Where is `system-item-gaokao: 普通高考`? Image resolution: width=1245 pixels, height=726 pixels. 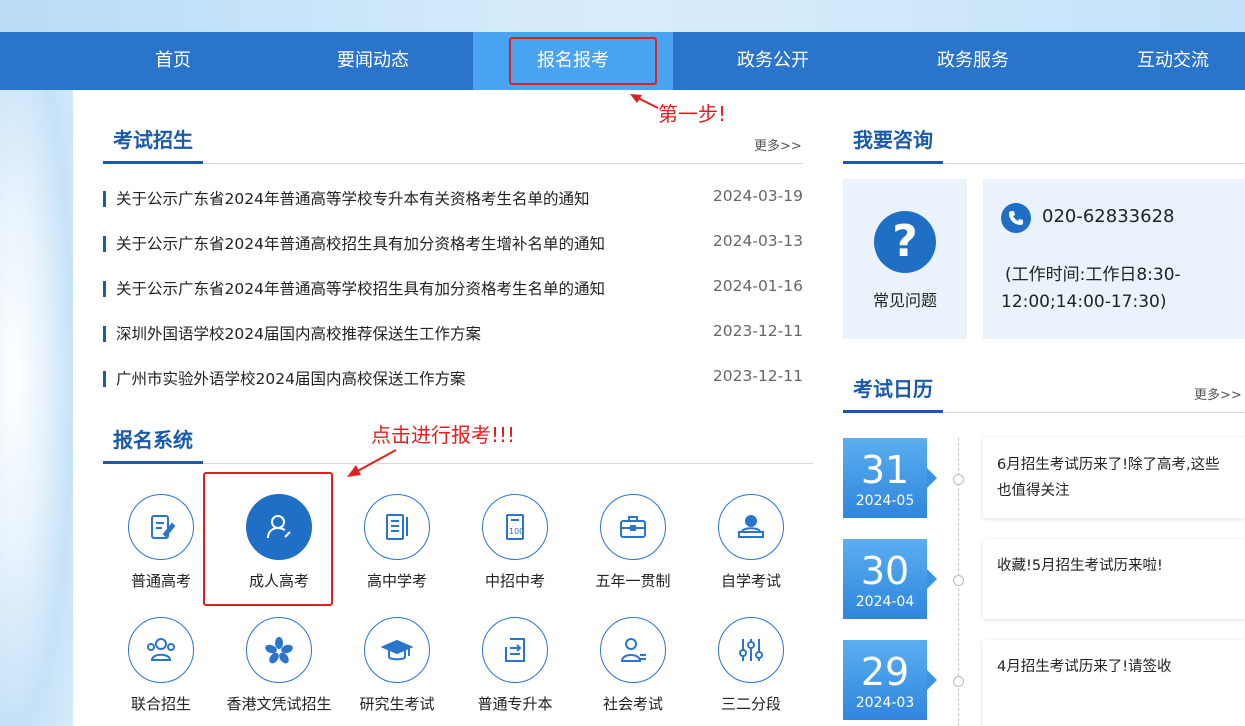 system-item-gaokao: 普通高考 is located at coordinates (161, 542).